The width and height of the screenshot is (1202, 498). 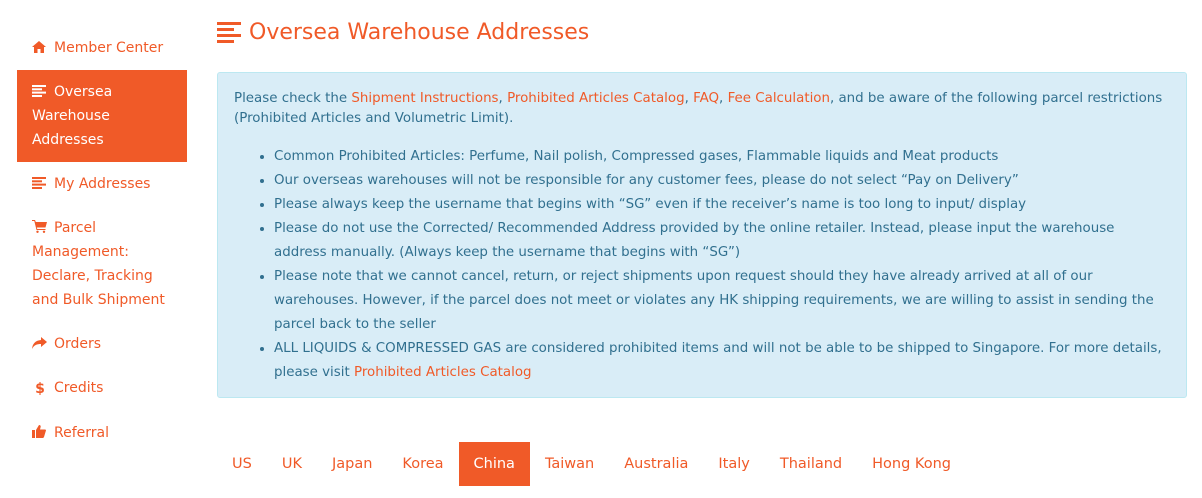 I want to click on tab-hong-kong: Hong Kong, so click(x=911, y=464).